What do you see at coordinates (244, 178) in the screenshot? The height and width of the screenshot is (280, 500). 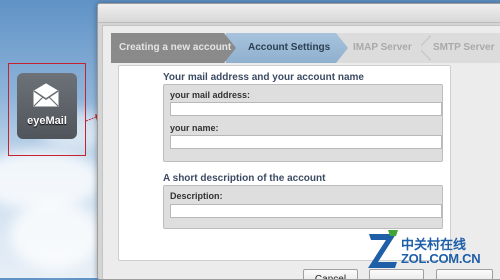 I see `section-title-description: A short description of the account` at bounding box center [244, 178].